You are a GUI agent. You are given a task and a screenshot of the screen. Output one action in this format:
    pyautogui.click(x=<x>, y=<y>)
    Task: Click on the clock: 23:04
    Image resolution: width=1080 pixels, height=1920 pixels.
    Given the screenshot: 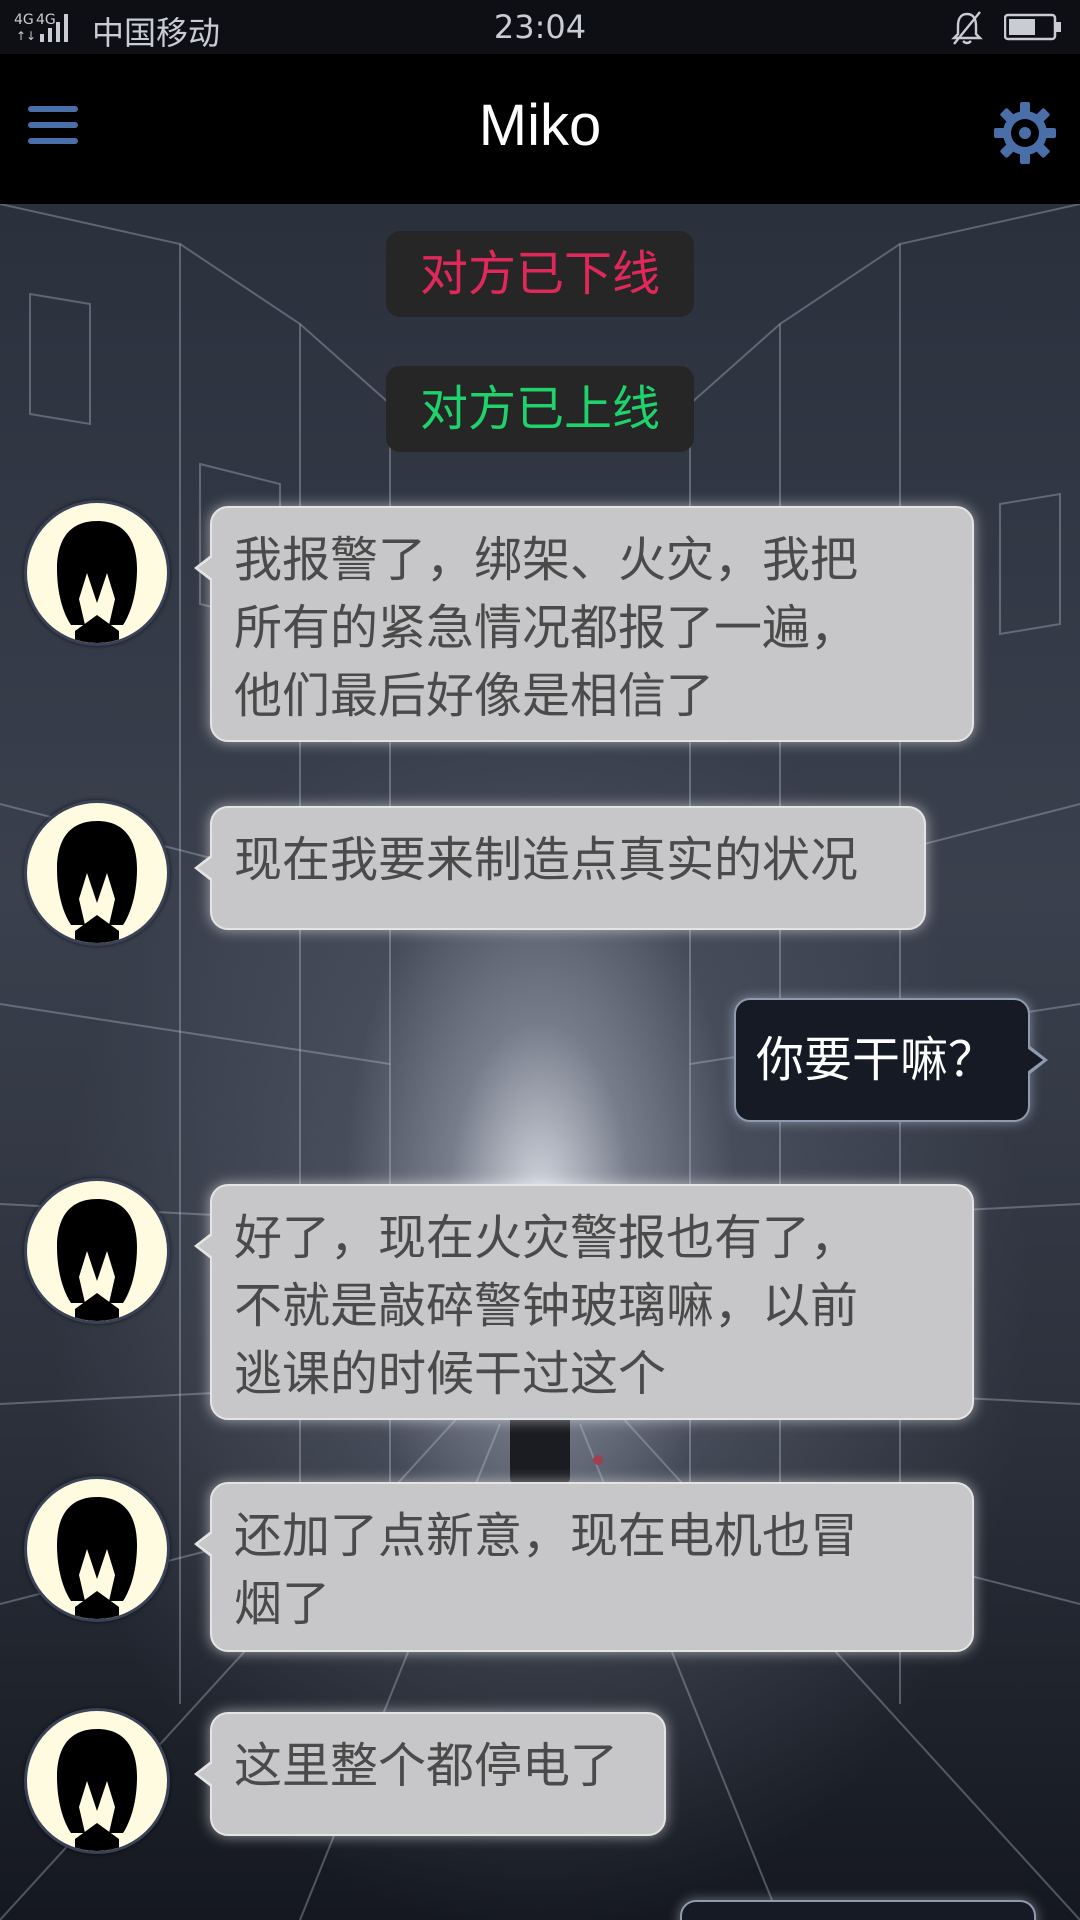 What is the action you would take?
    pyautogui.click(x=540, y=27)
    